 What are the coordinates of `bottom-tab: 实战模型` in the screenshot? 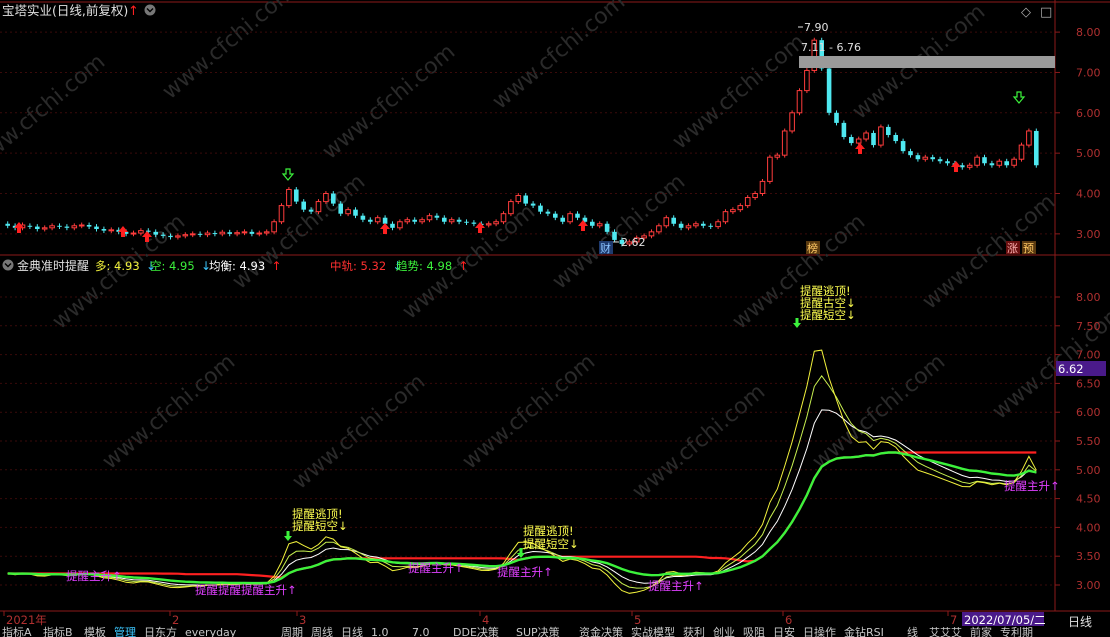 It's located at (653, 631).